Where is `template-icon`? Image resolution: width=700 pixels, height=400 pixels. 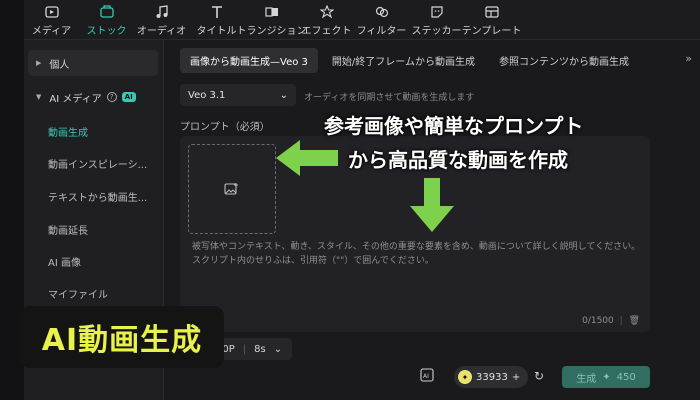
template-icon is located at coordinates (492, 12).